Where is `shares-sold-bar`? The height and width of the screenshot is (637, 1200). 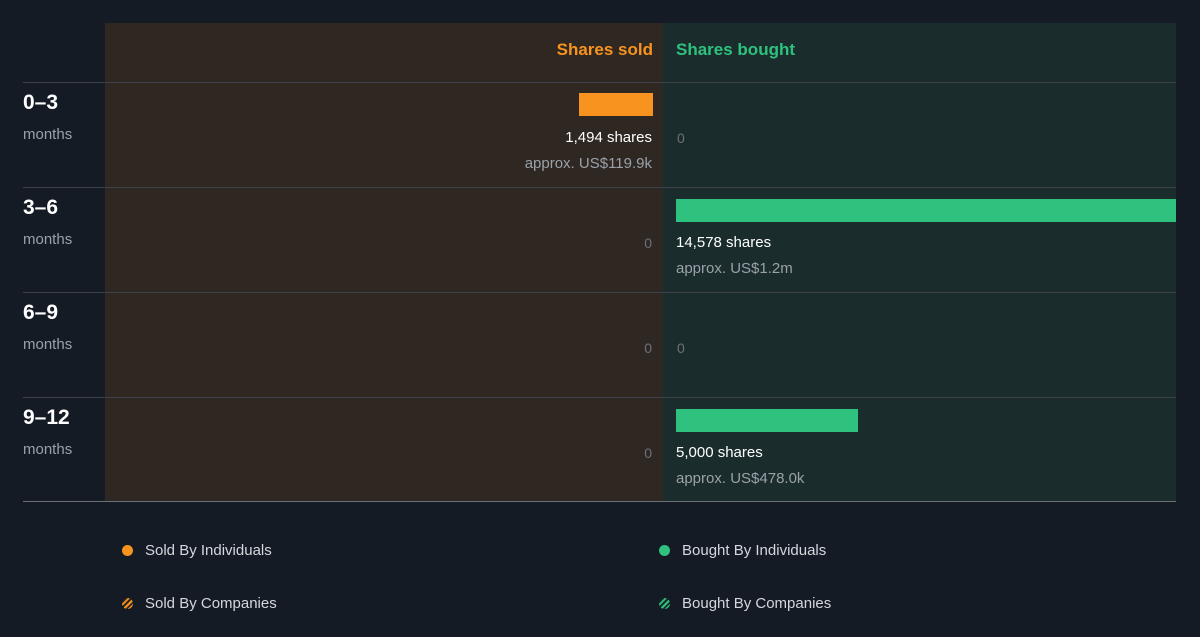
shares-sold-bar is located at coordinates (616, 104).